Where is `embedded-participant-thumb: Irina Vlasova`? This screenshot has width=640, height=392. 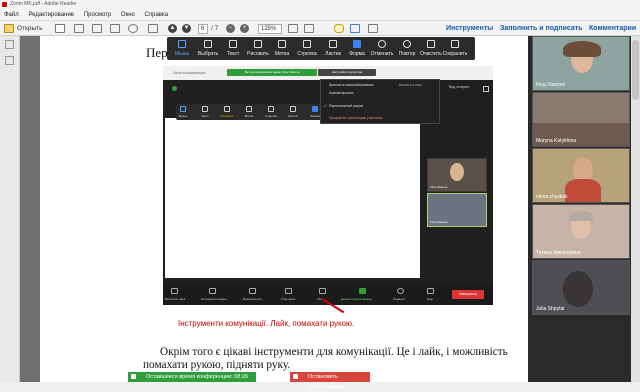
embedded-participant-thumb: Irina Vlasova is located at coordinates (457, 175).